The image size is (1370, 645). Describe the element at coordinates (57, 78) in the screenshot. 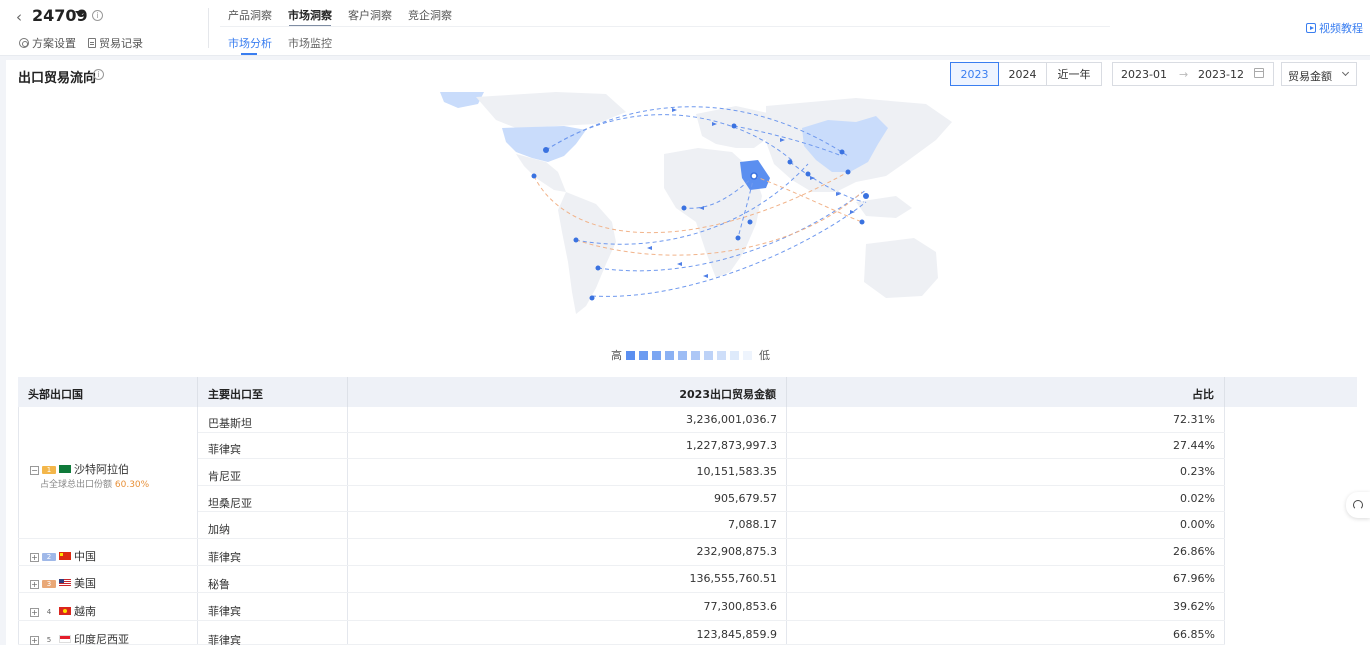

I see `section-title: 出口贸易流向` at that location.